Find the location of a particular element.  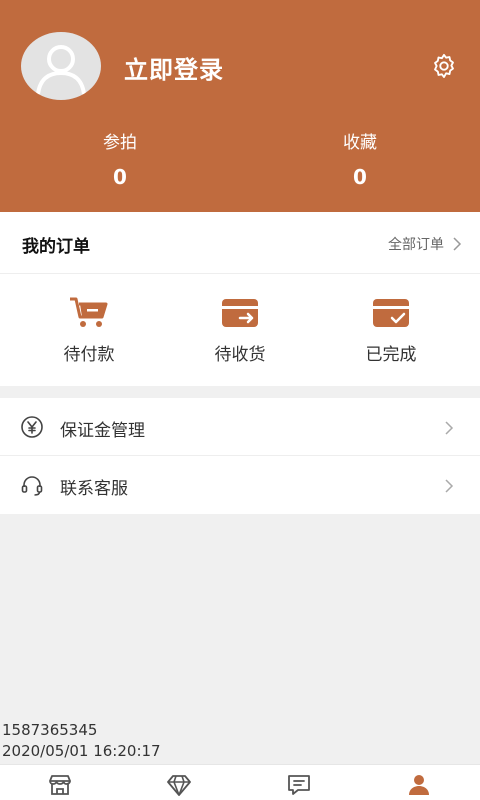

login-link: 立即登录 is located at coordinates (174, 67).